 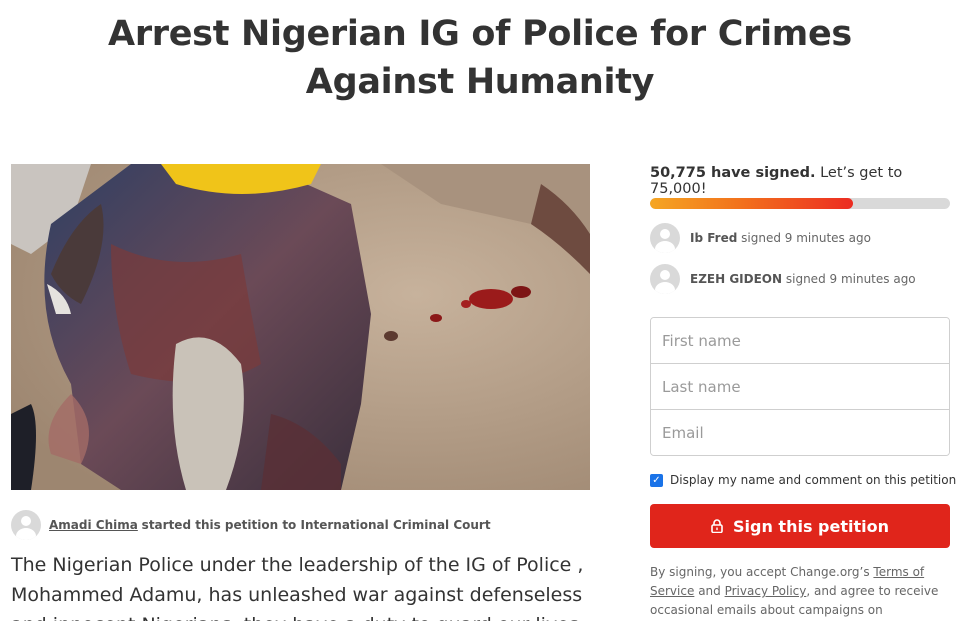 I want to click on terms-prefix: By signing, you accept Change.org’s, so click(x=760, y=572).